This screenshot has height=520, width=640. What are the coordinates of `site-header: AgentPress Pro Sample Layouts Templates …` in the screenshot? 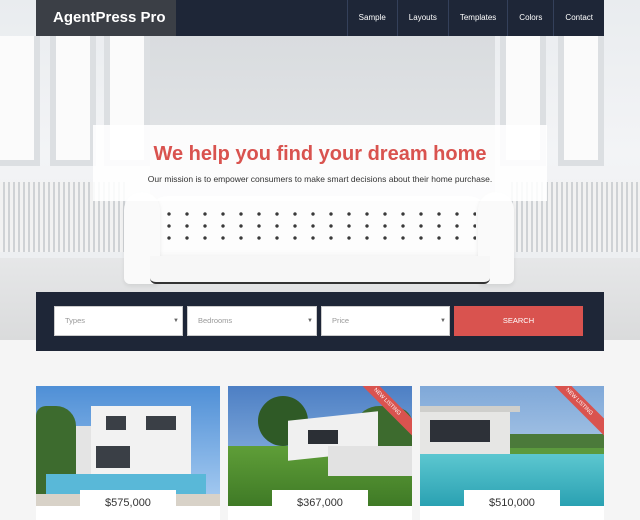 It's located at (320, 18).